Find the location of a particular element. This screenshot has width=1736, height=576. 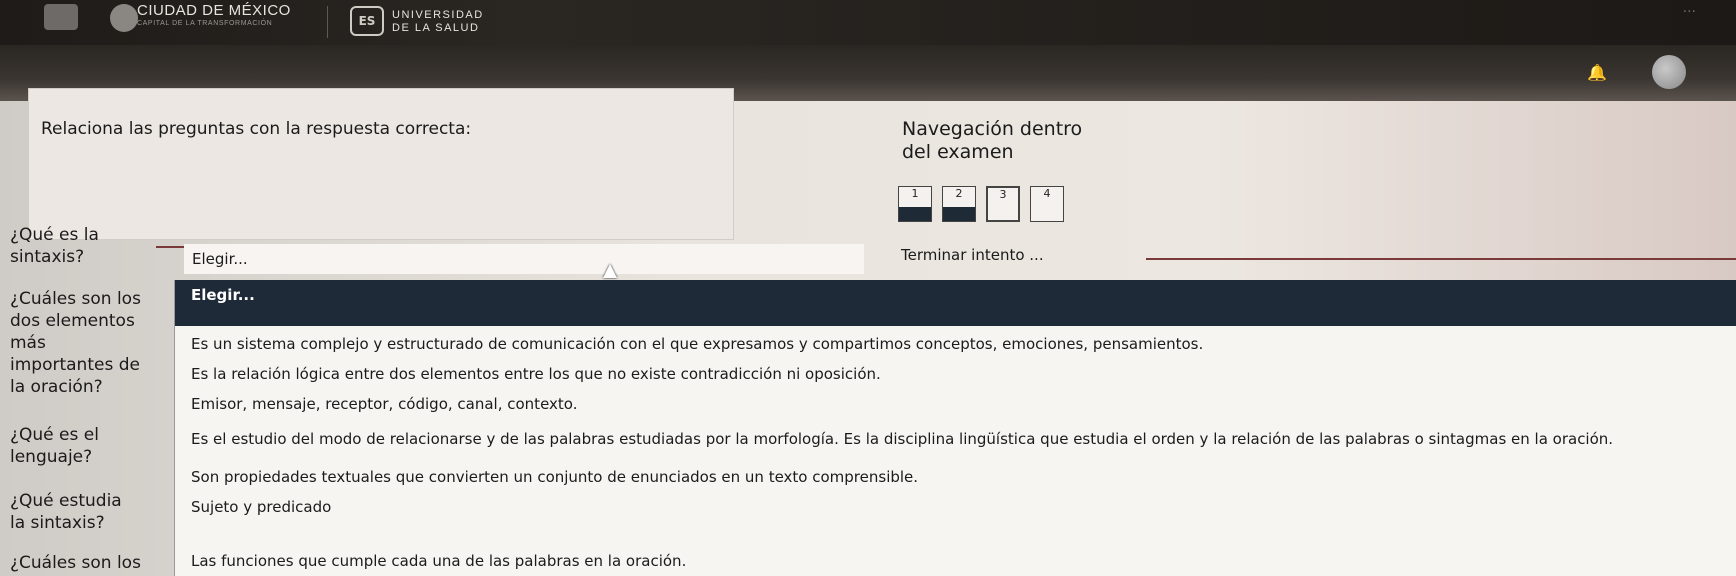

nav-page-3: 3 is located at coordinates (1003, 204).